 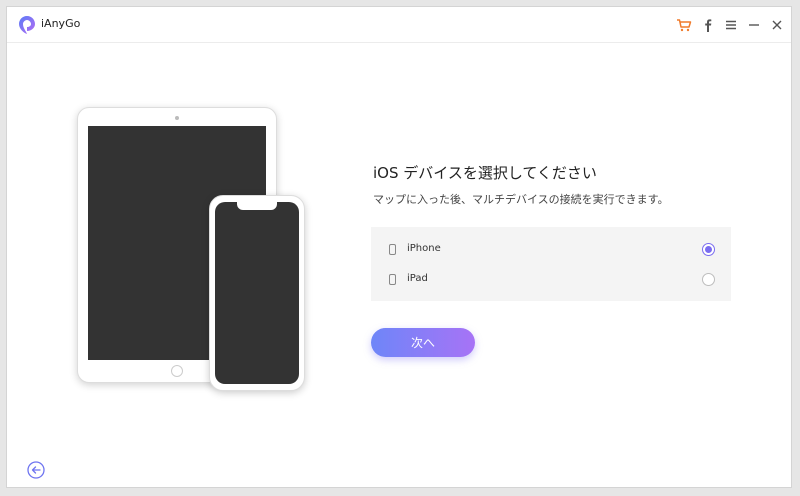 I want to click on device-list: iPhone iPad, so click(x=551, y=264).